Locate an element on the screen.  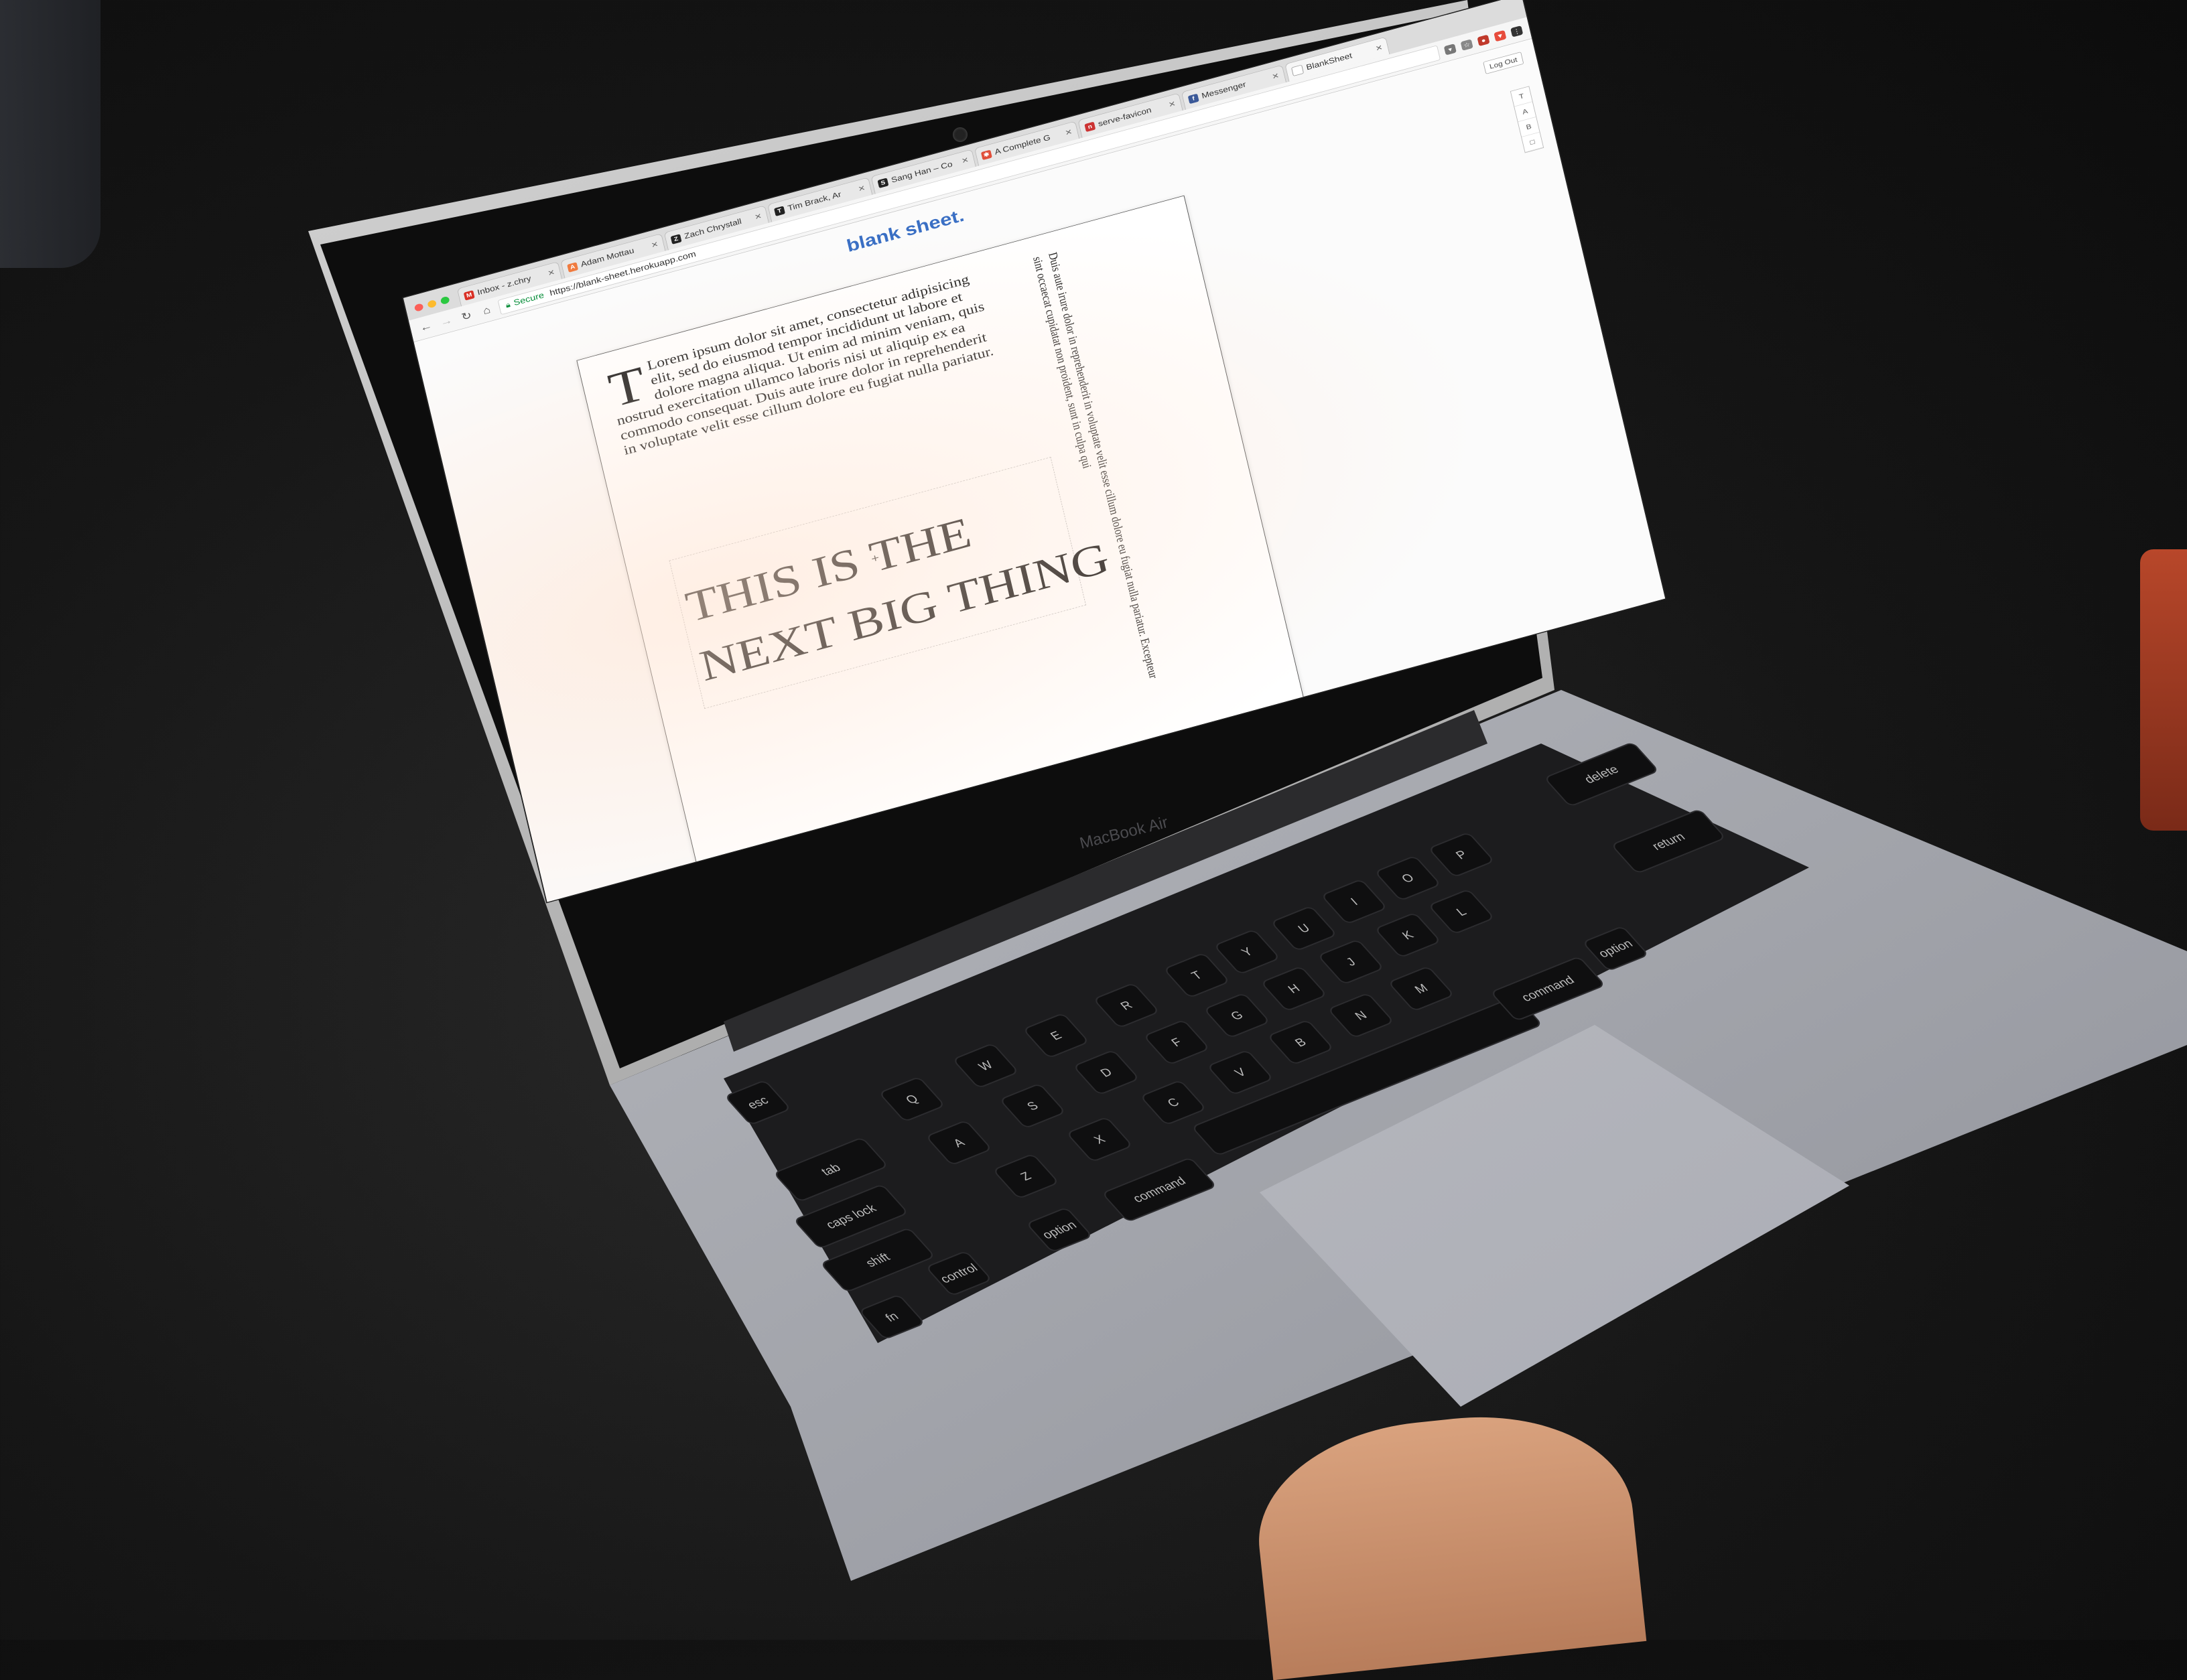
lock-icon: 🔒︎ is located at coordinates (508, 304).